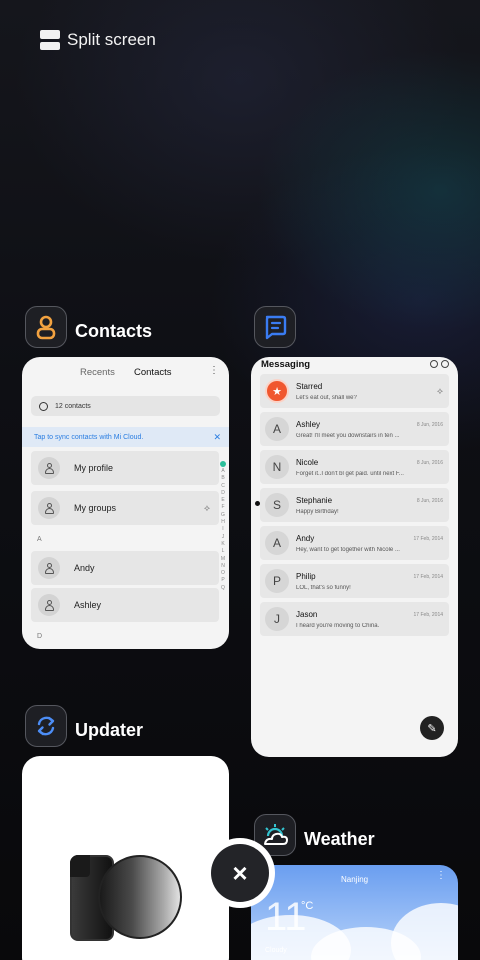 This screenshot has height=960, width=480. Describe the element at coordinates (222, 529) in the screenshot. I see `index-letter: I` at that location.